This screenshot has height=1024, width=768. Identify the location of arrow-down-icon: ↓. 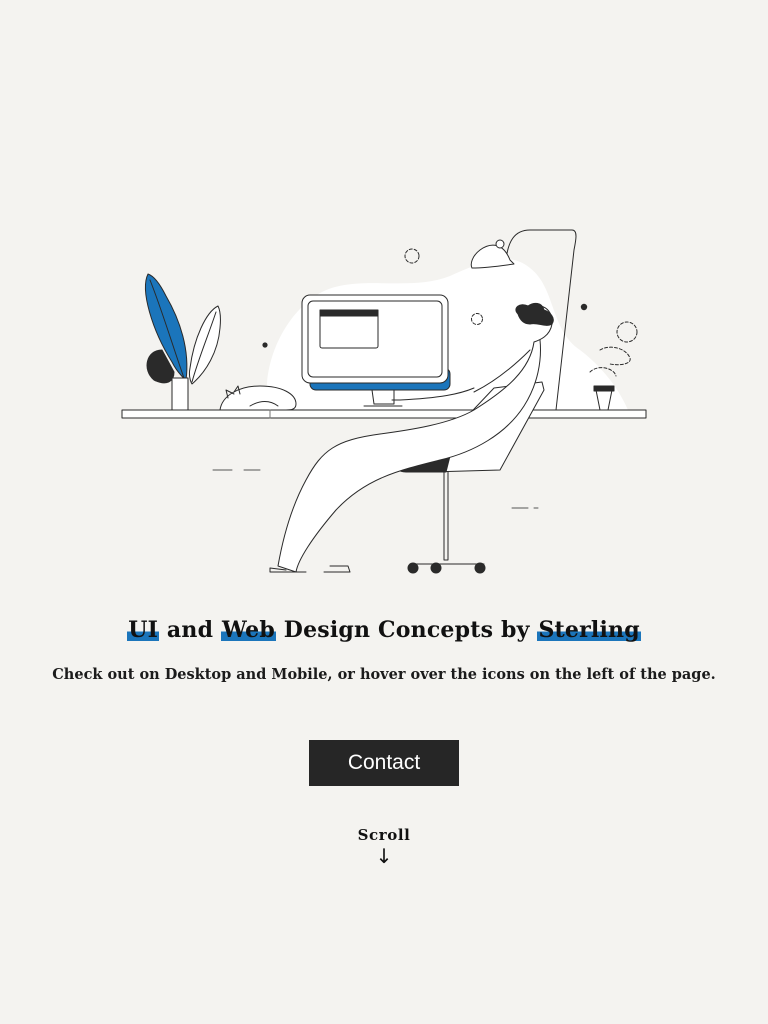
(384, 856).